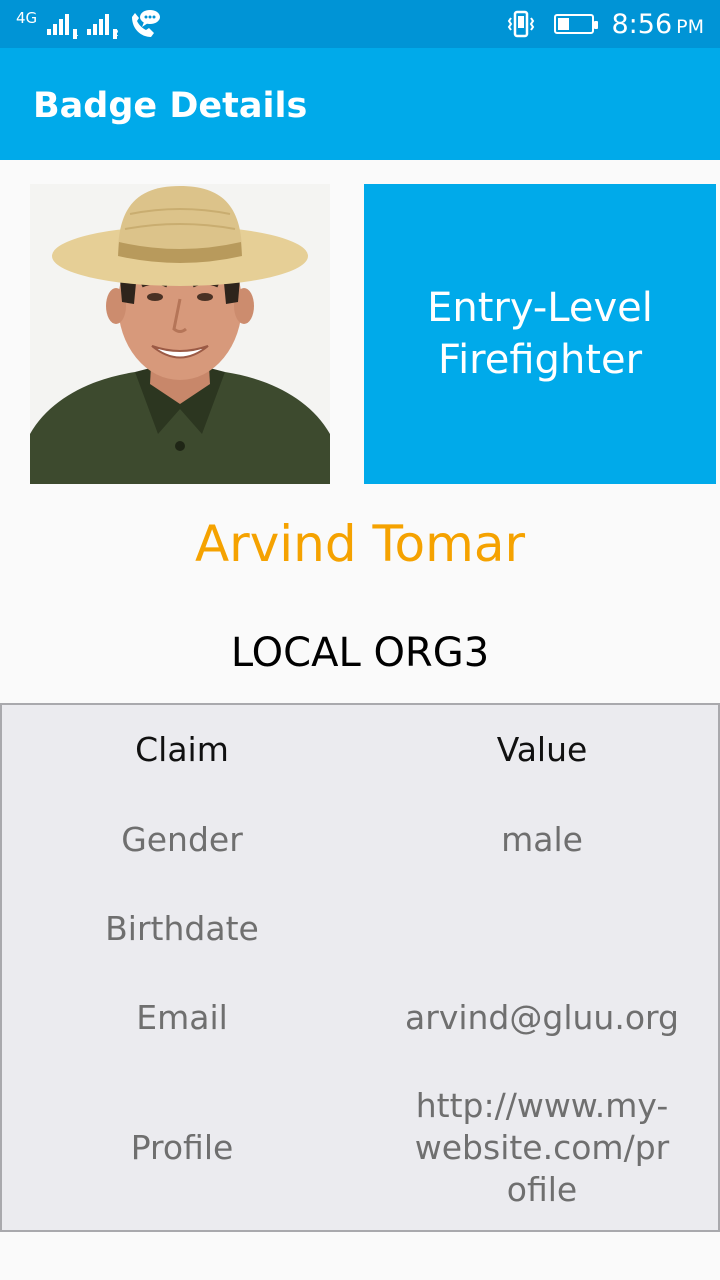  I want to click on value-column-header: Value, so click(542, 749).